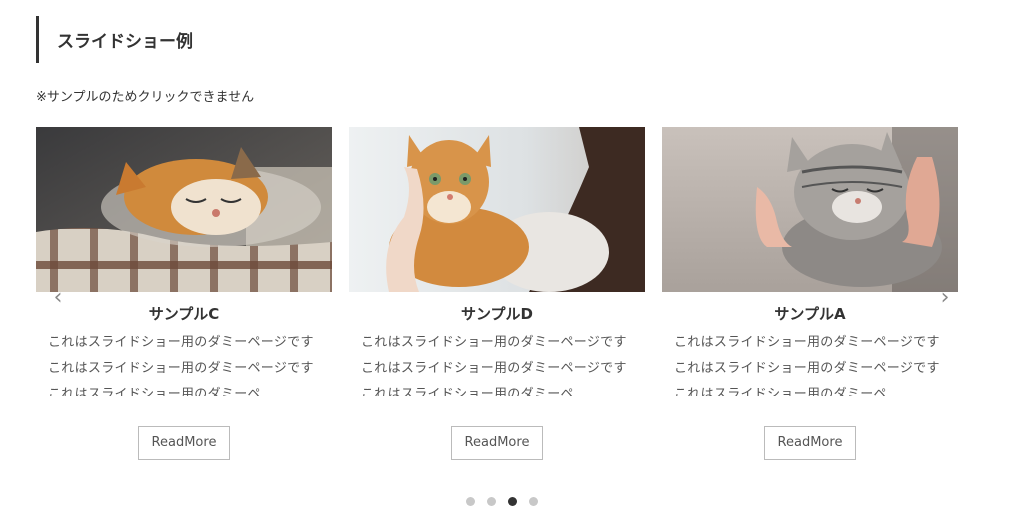 This screenshot has width=1024, height=519. What do you see at coordinates (810, 313) in the screenshot?
I see `slide-title: サンプルA` at bounding box center [810, 313].